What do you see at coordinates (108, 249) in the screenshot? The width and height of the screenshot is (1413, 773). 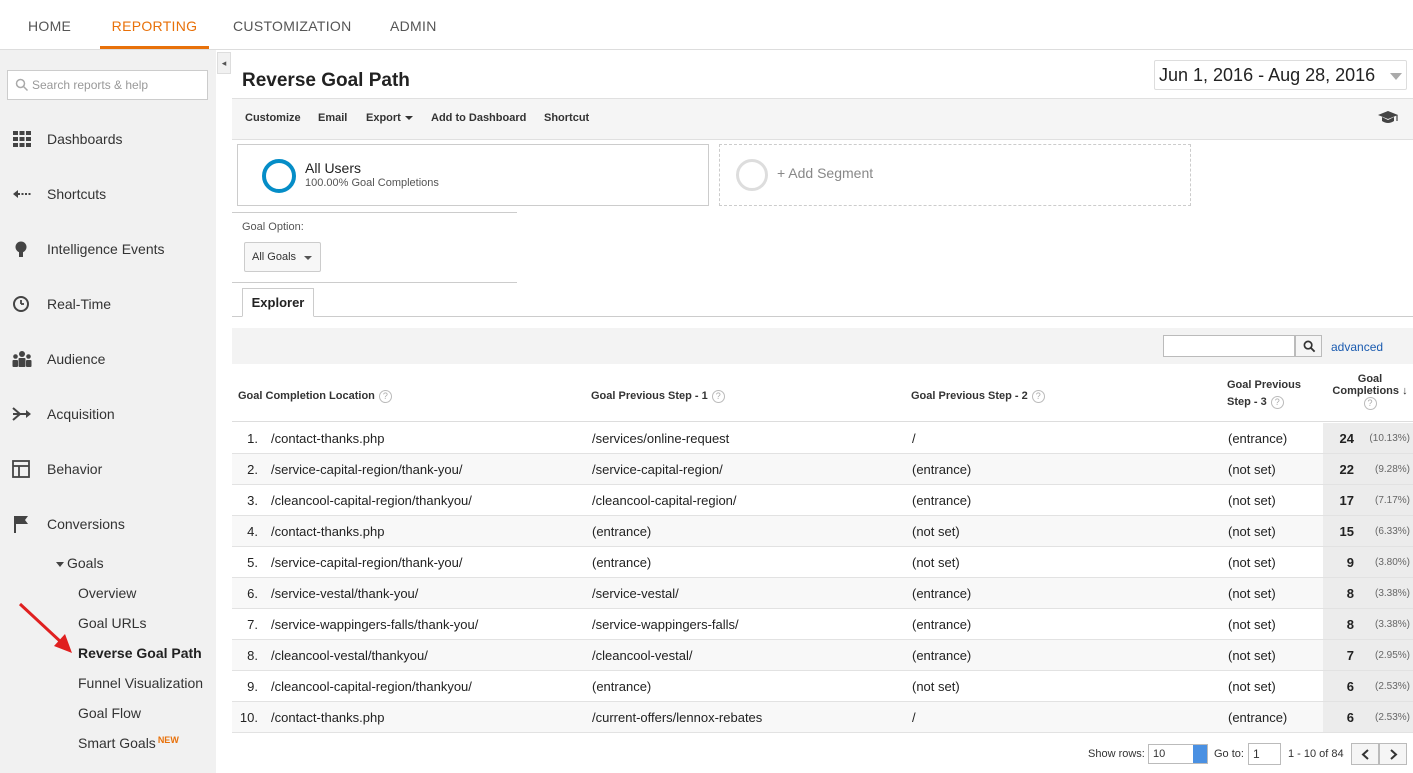 I see `sidebar-item-intelligence-events: Intelligence Events` at bounding box center [108, 249].